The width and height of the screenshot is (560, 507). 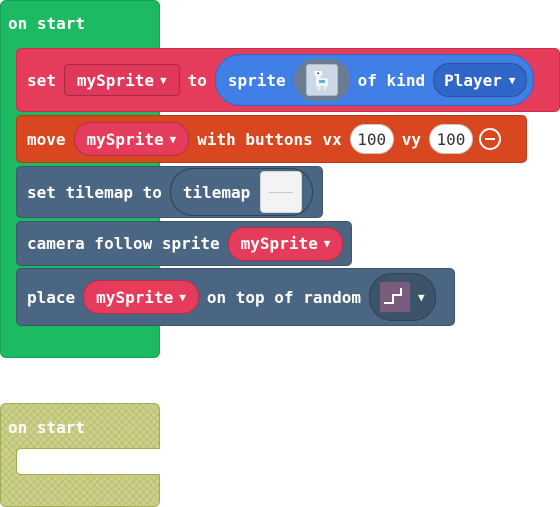 I want to click on tile-dropdown: ▼, so click(x=402, y=297).